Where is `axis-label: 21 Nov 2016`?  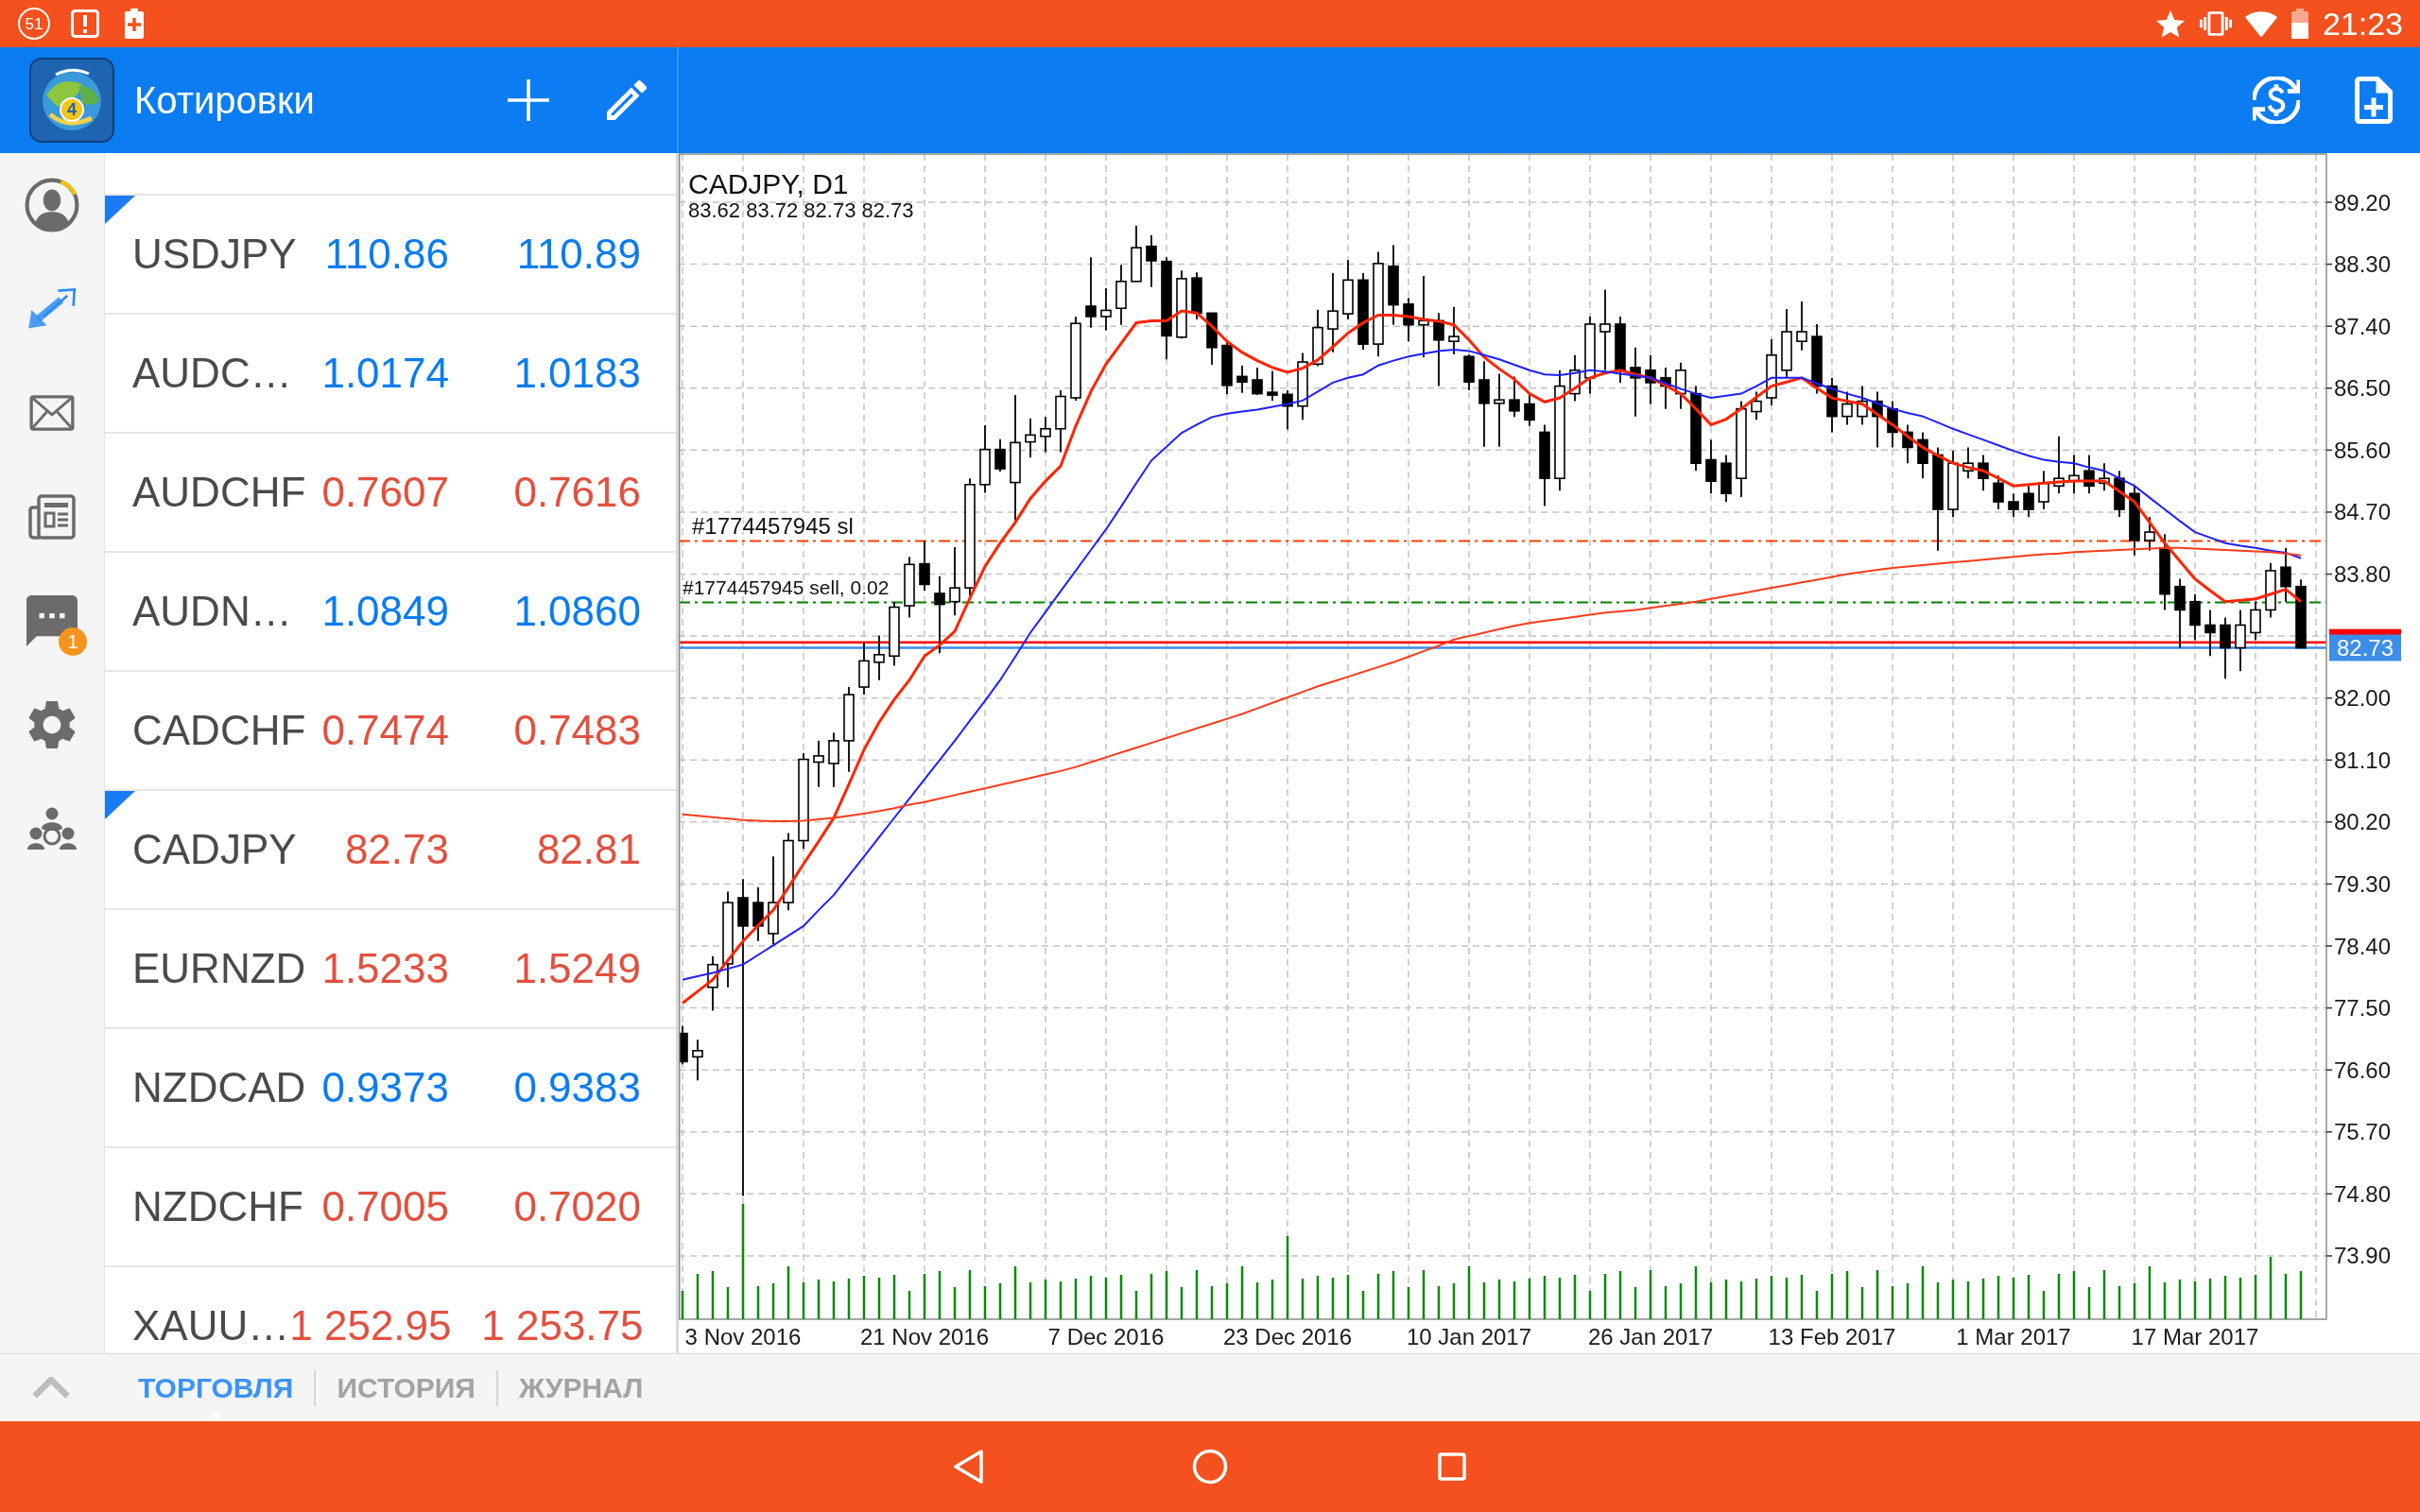 axis-label: 21 Nov 2016 is located at coordinates (924, 1336).